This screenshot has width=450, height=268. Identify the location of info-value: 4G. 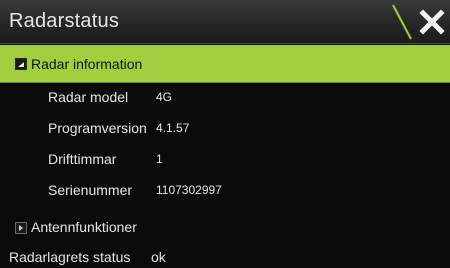
(164, 97).